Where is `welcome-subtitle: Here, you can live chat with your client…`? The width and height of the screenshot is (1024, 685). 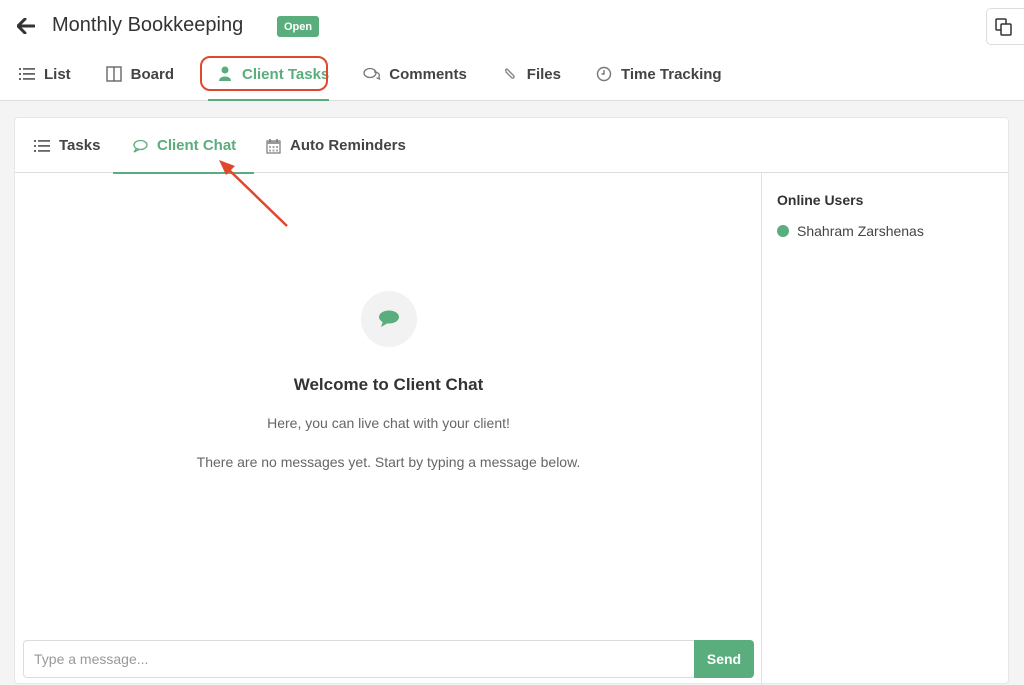
welcome-subtitle: Here, you can live chat with your client… is located at coordinates (388, 423).